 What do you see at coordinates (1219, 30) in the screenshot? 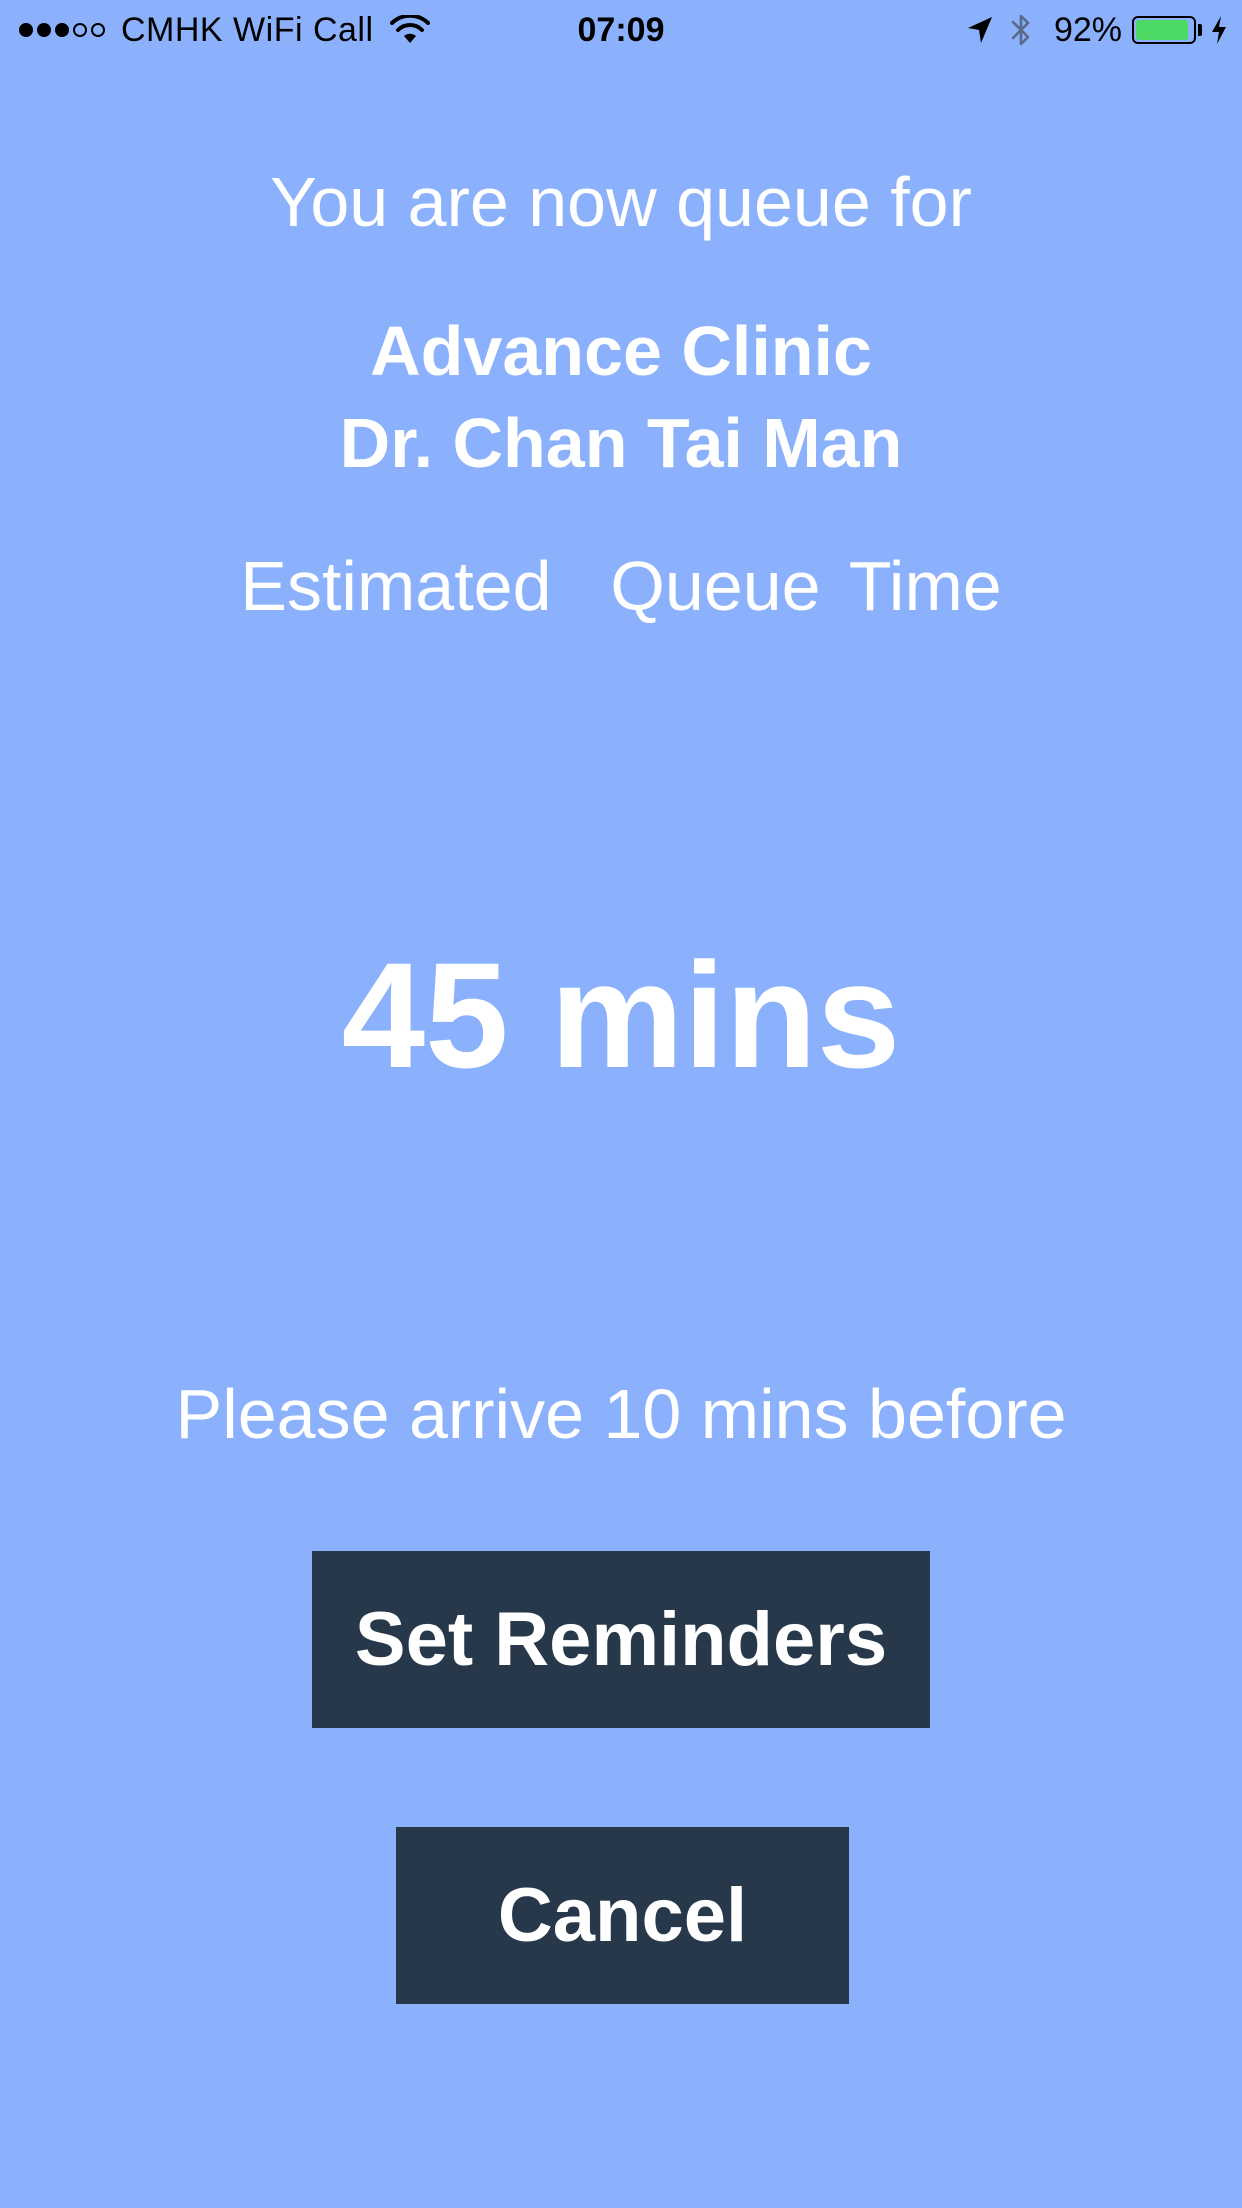
I see `charging-bolt-icon` at bounding box center [1219, 30].